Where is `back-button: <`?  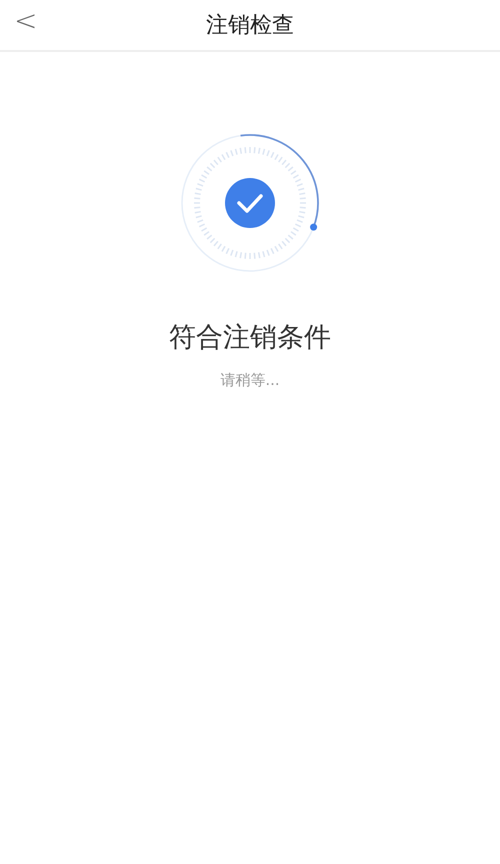
back-button: < is located at coordinates (26, 21).